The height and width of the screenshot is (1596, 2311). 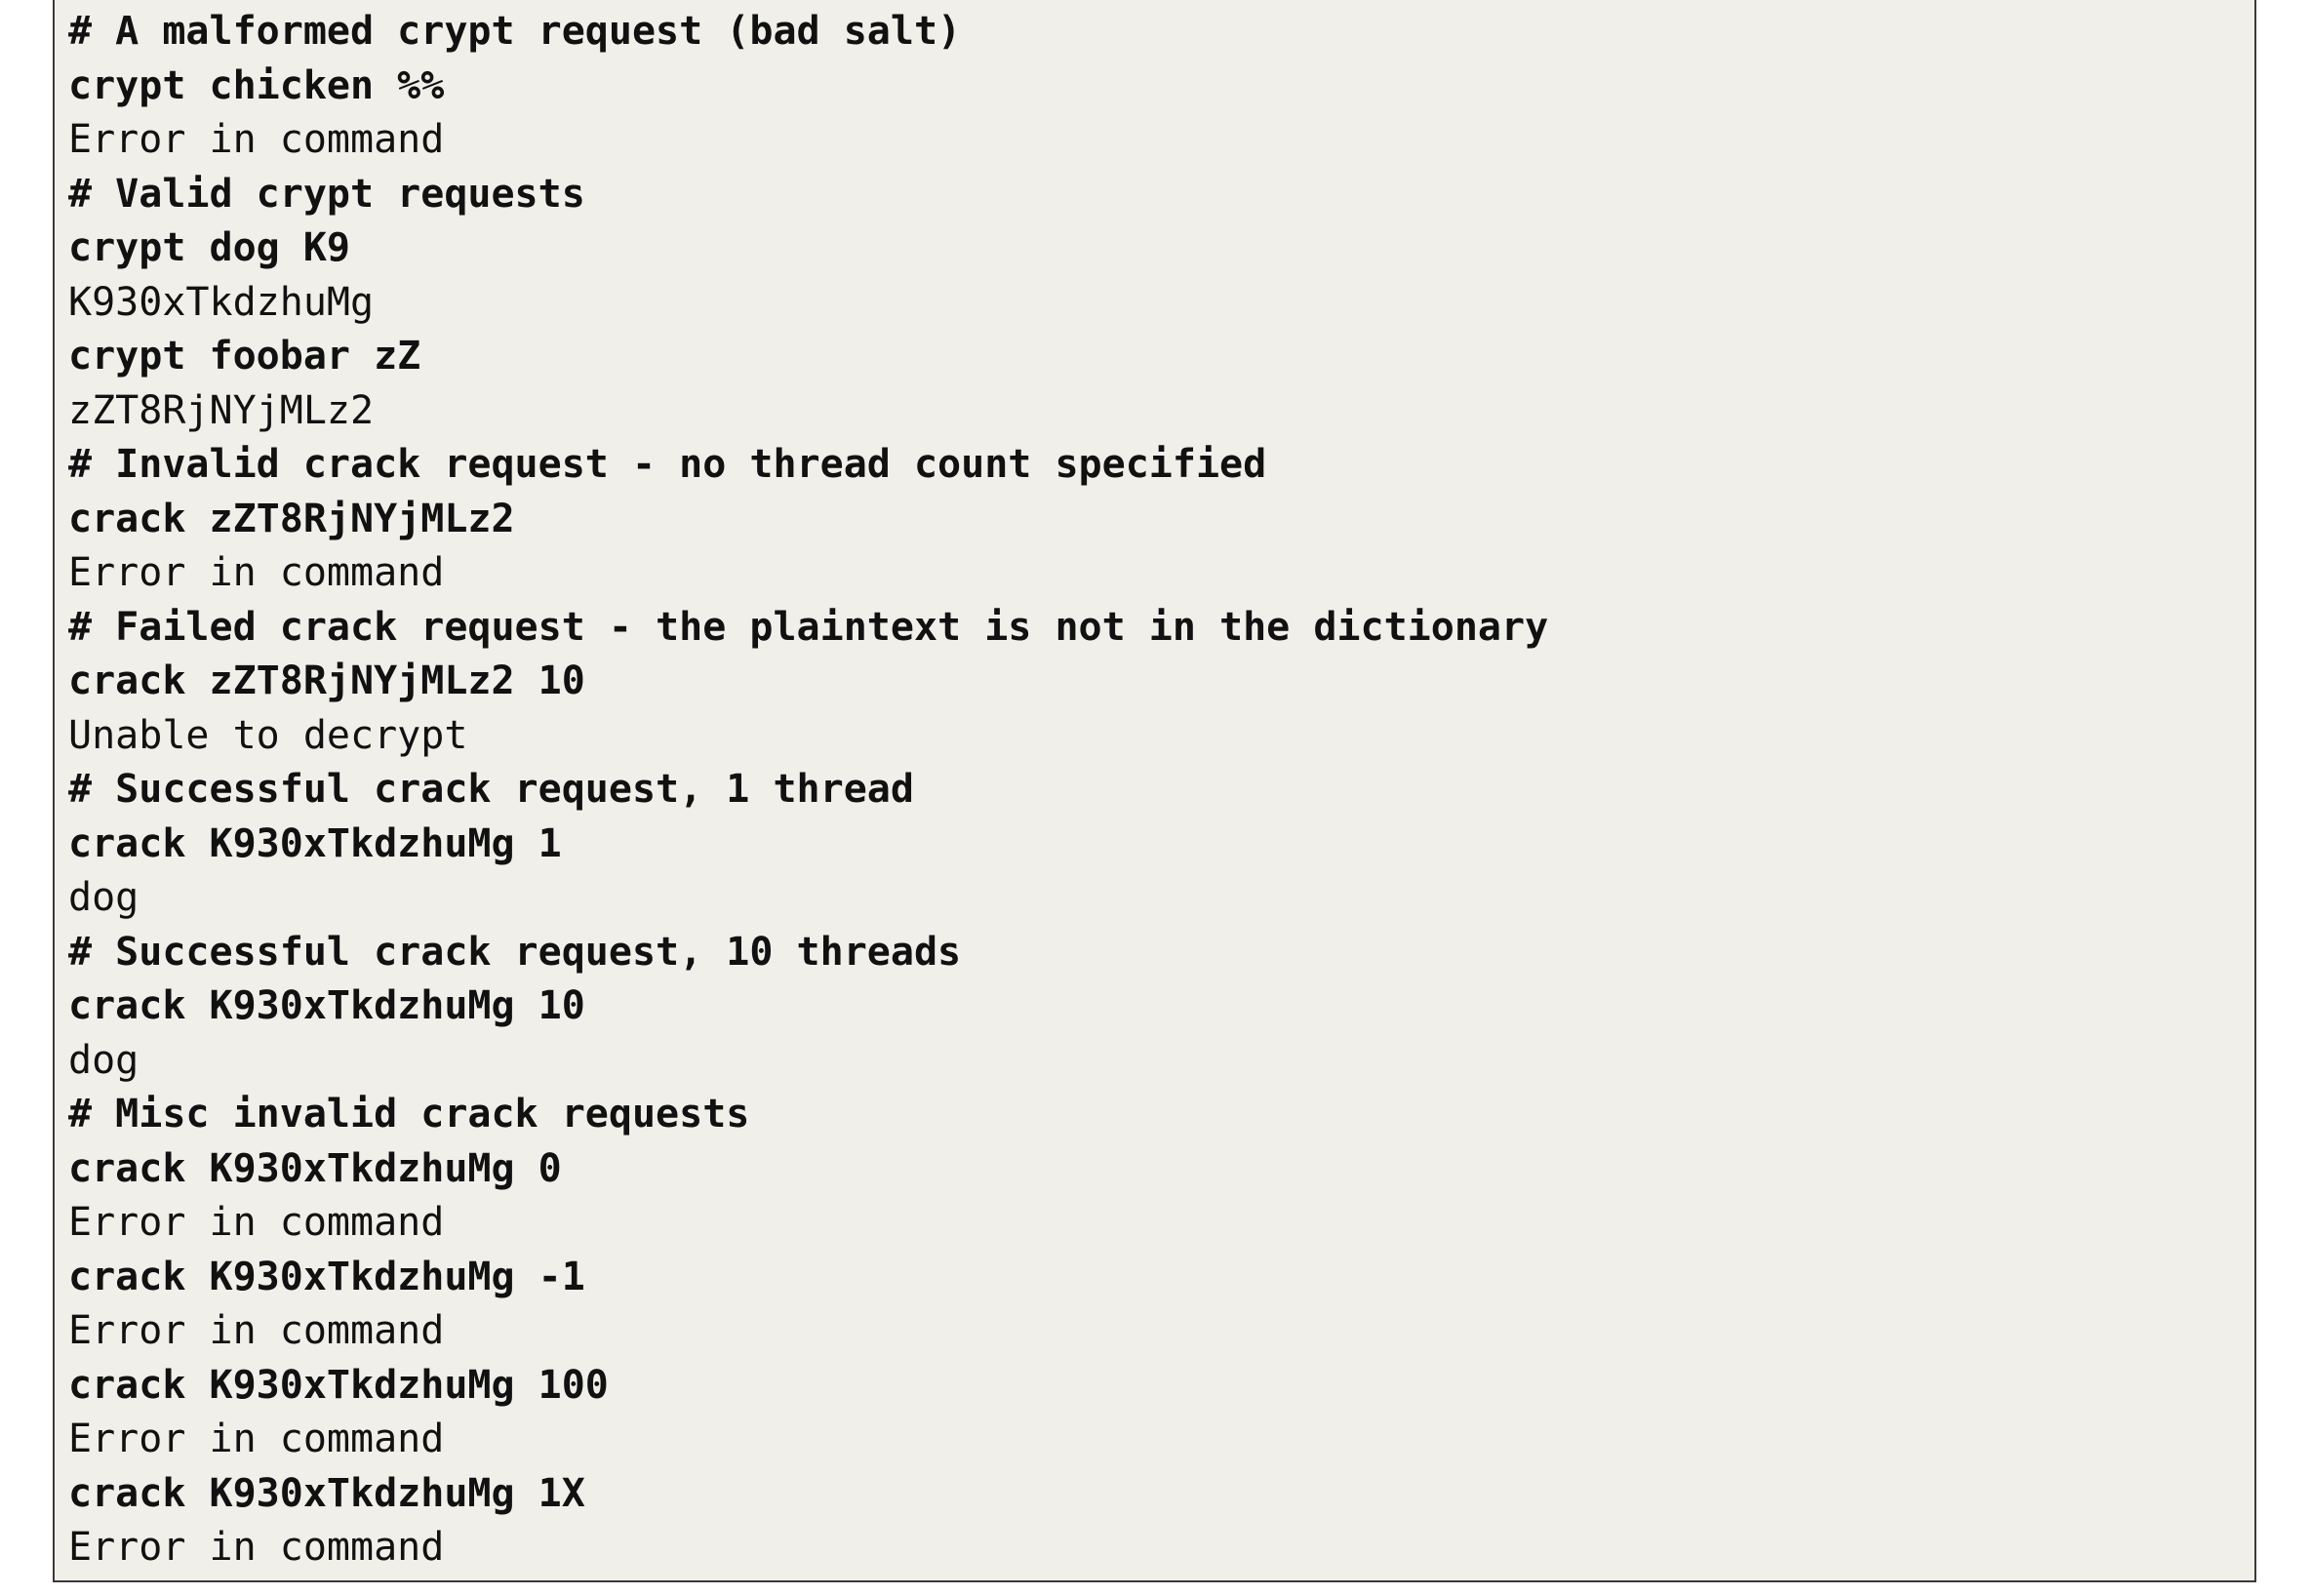 I want to click on command-line: crypt dog K9, so click(x=209, y=248).